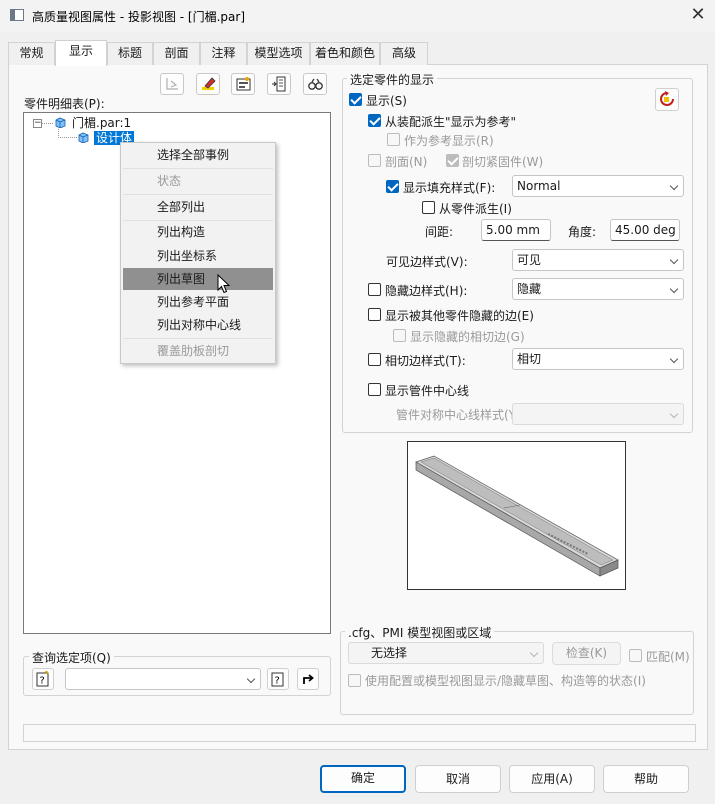  I want to click on help-icon: ?, so click(277, 679).